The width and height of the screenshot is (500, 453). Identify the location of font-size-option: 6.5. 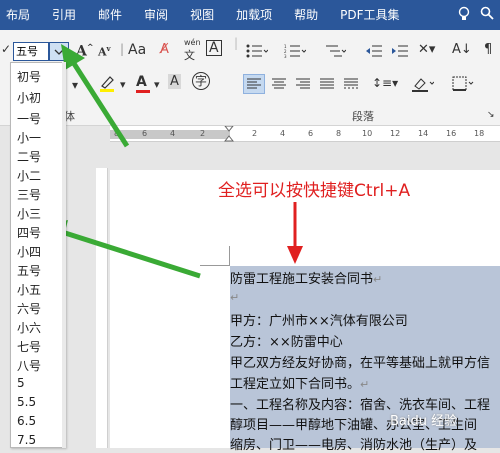
(26, 421).